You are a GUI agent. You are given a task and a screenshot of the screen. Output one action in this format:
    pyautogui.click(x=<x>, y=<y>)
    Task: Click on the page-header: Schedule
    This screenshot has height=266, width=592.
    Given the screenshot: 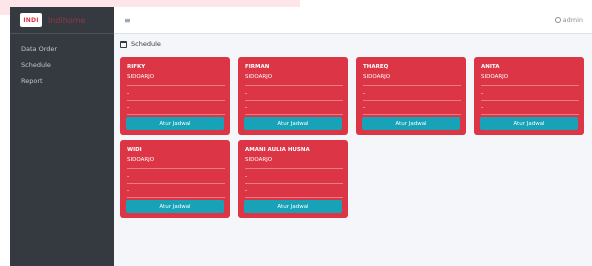 What is the action you would take?
    pyautogui.click(x=353, y=44)
    